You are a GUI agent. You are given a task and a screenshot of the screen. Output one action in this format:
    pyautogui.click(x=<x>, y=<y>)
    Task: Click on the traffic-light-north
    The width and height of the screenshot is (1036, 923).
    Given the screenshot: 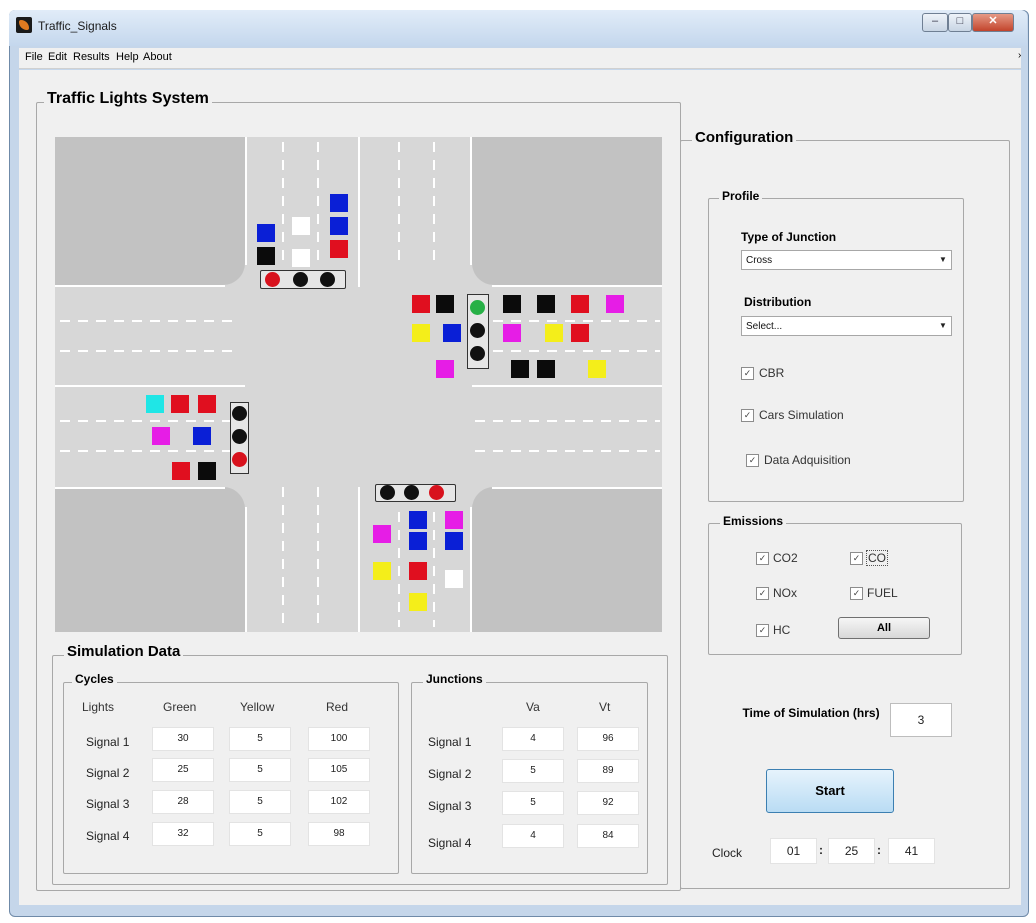 What is the action you would take?
    pyautogui.click(x=303, y=279)
    